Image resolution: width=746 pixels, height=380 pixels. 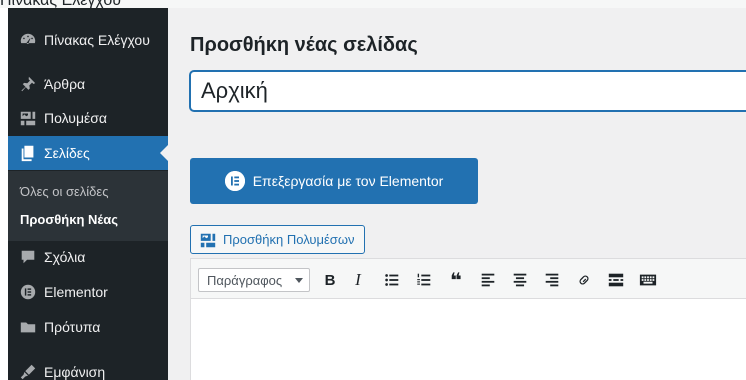 I want to click on numbered-list-button, so click(x=424, y=280).